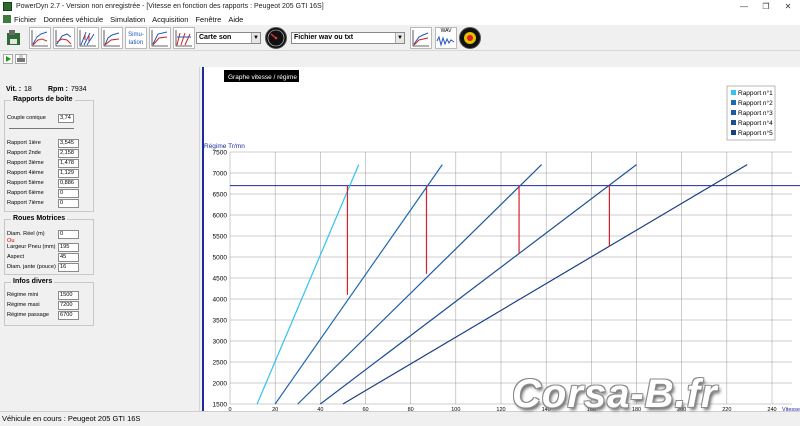 This screenshot has width=800, height=426. What do you see at coordinates (68, 173) in the screenshot?
I see `rapport-input: 1,129` at bounding box center [68, 173].